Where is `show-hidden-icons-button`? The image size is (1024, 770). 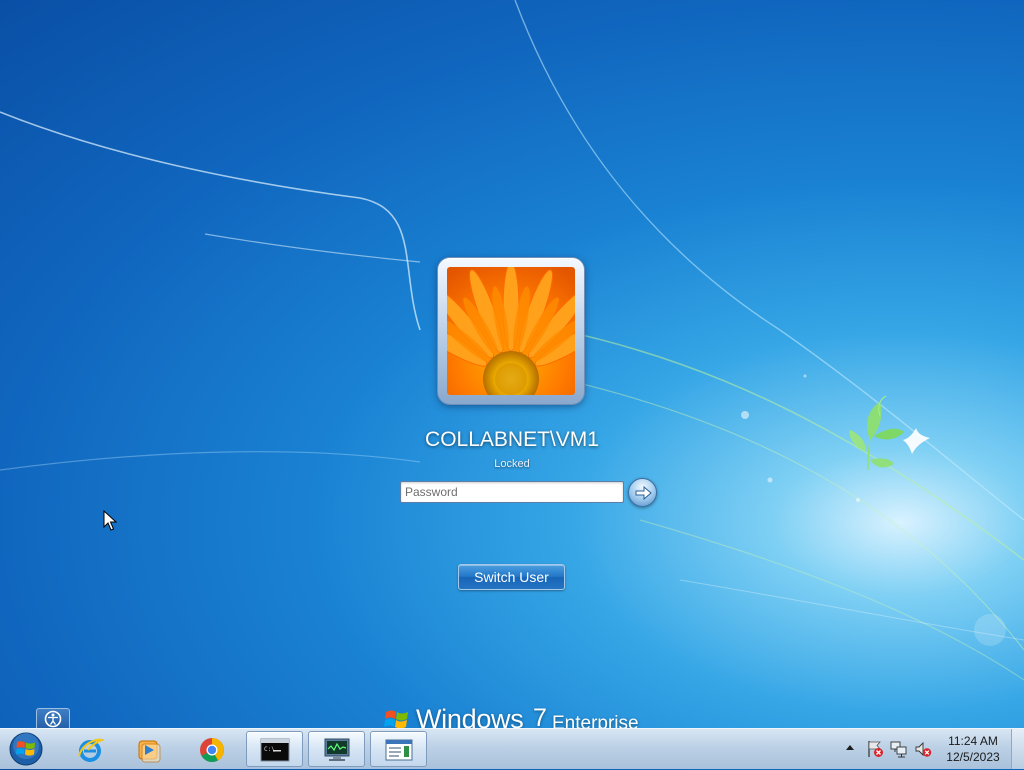 show-hidden-icons-button is located at coordinates (850, 748).